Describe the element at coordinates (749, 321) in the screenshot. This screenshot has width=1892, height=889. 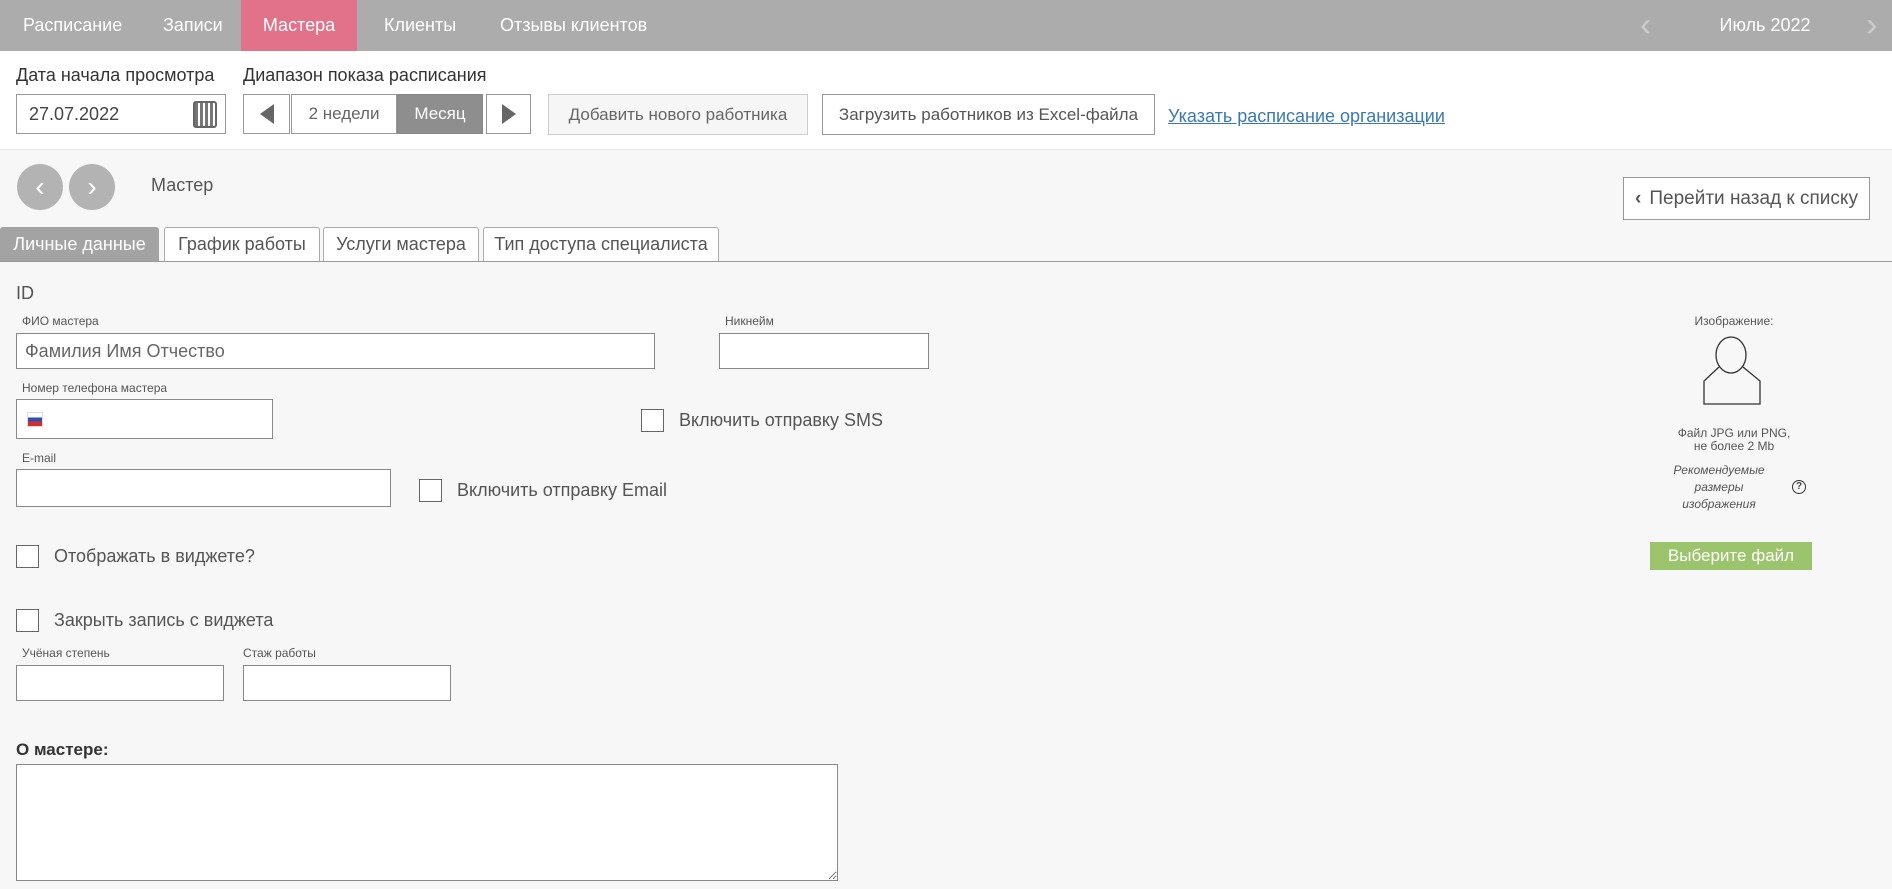
I see `nickname-label: Никнейм` at that location.